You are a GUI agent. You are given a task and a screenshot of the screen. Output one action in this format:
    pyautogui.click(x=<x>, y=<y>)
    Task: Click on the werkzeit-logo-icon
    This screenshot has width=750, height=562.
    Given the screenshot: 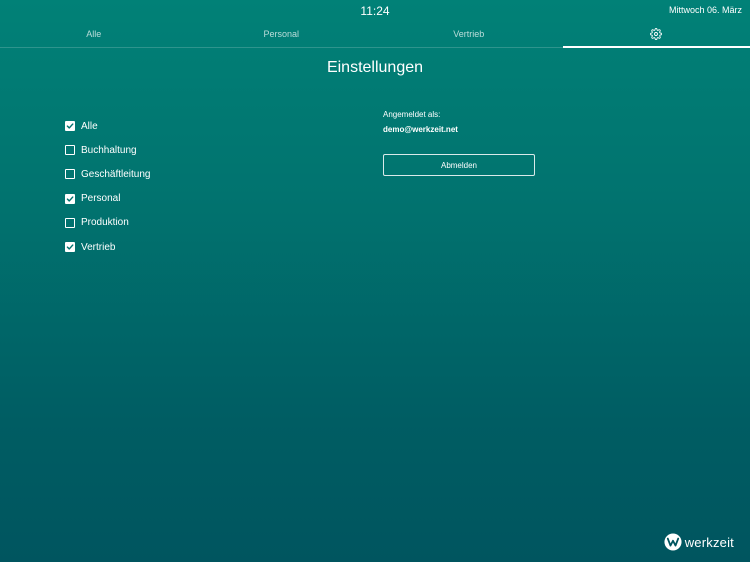 What is the action you would take?
    pyautogui.click(x=673, y=542)
    